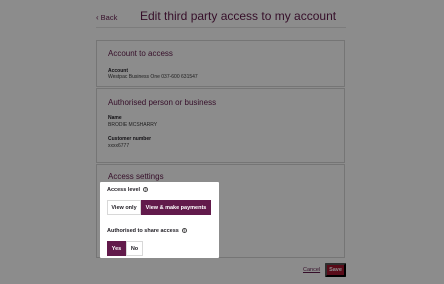 The image size is (444, 284). Describe the element at coordinates (134, 248) in the screenshot. I see `share-option-no: No` at that location.